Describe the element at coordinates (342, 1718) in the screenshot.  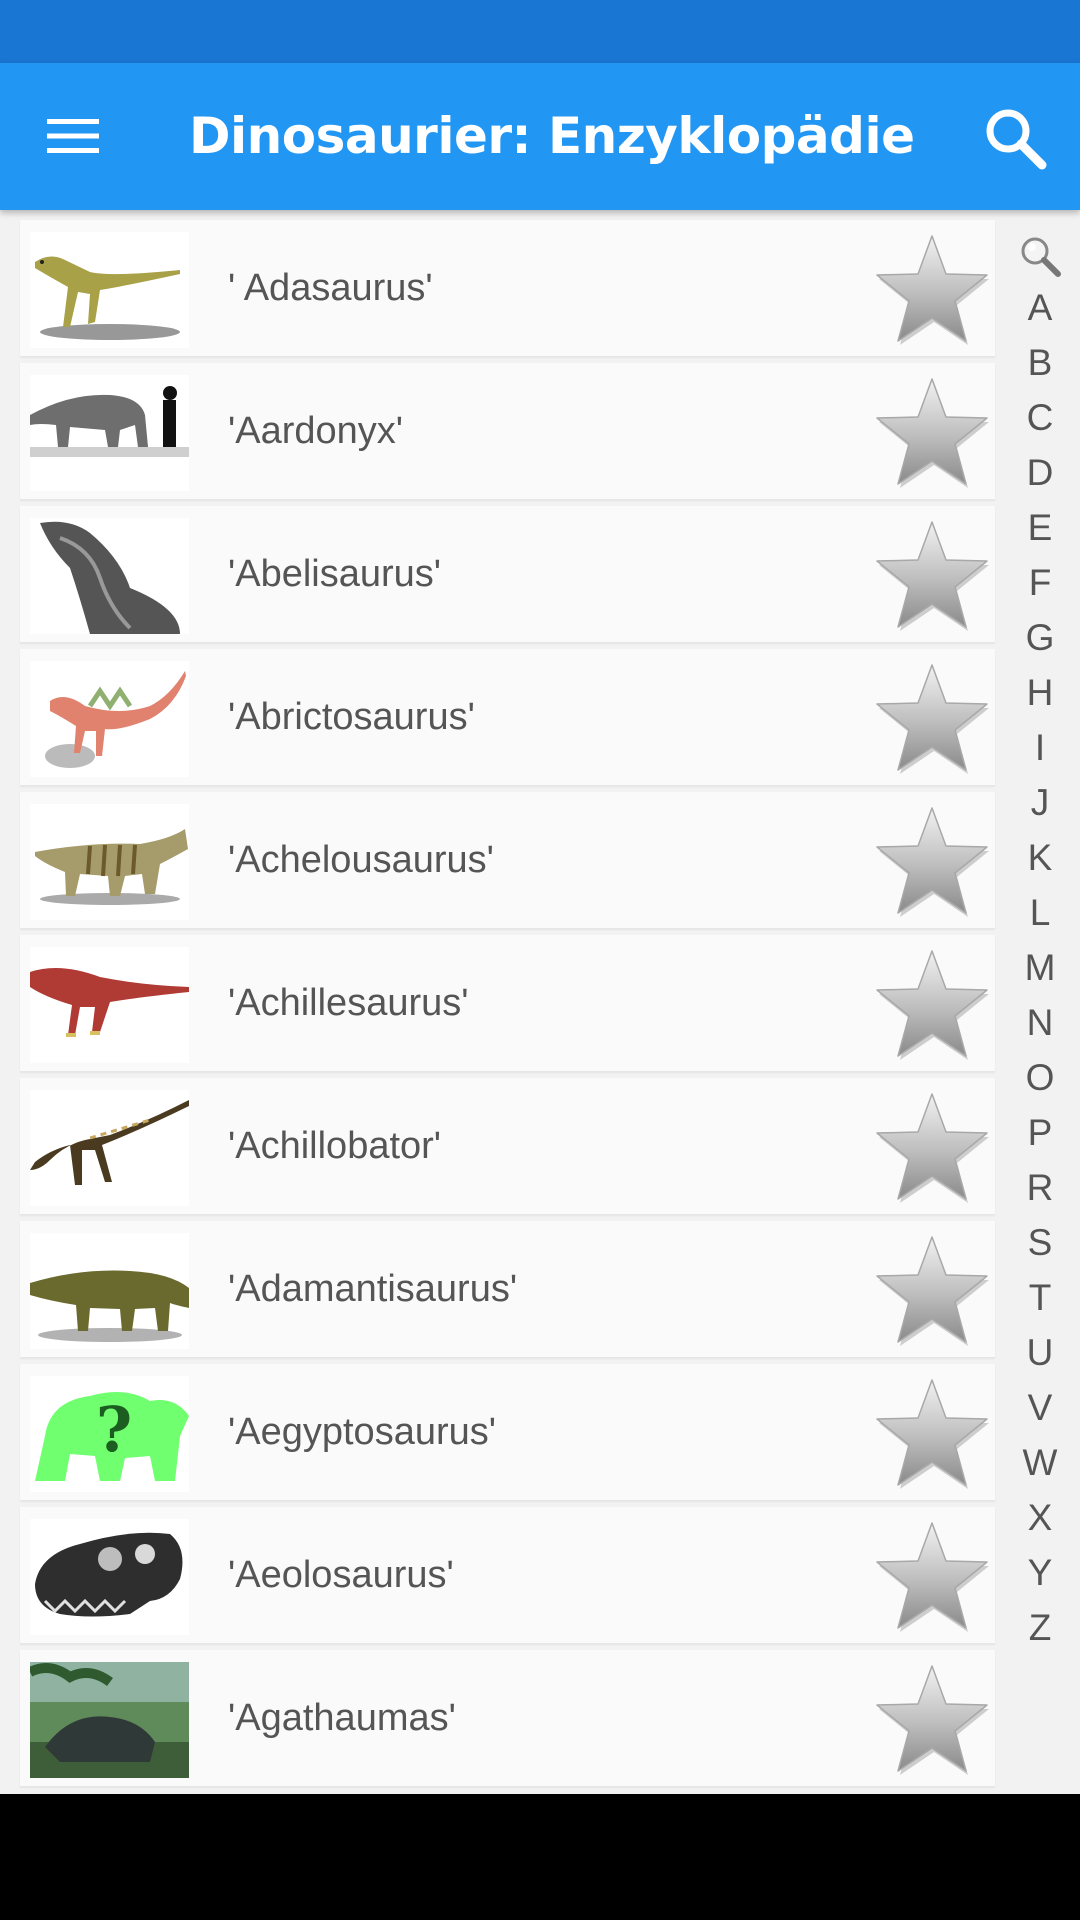
I see `dinosaur-name: 'Agathaumas'` at that location.